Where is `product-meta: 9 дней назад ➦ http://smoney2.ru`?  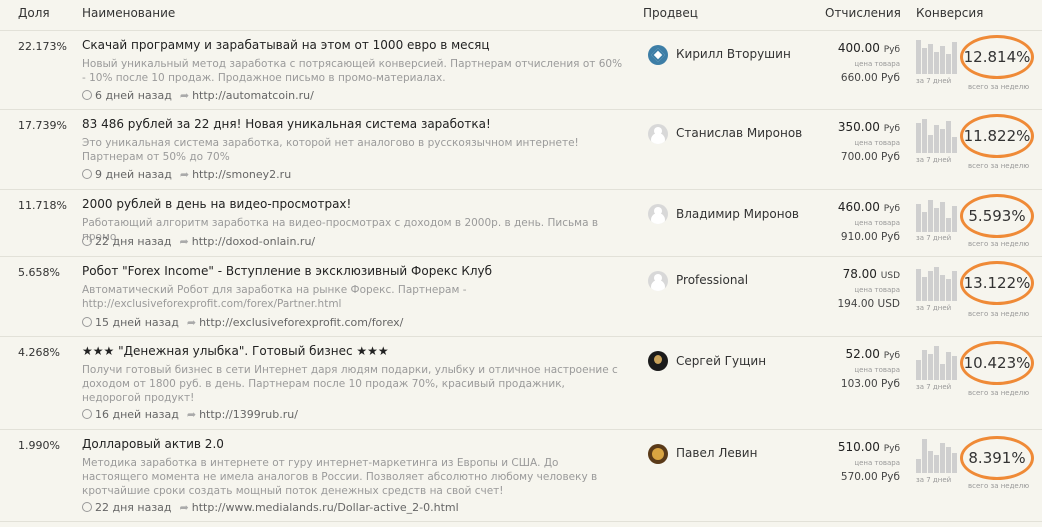 product-meta: 9 дней назад ➦ http://smoney2.ru is located at coordinates (186, 174).